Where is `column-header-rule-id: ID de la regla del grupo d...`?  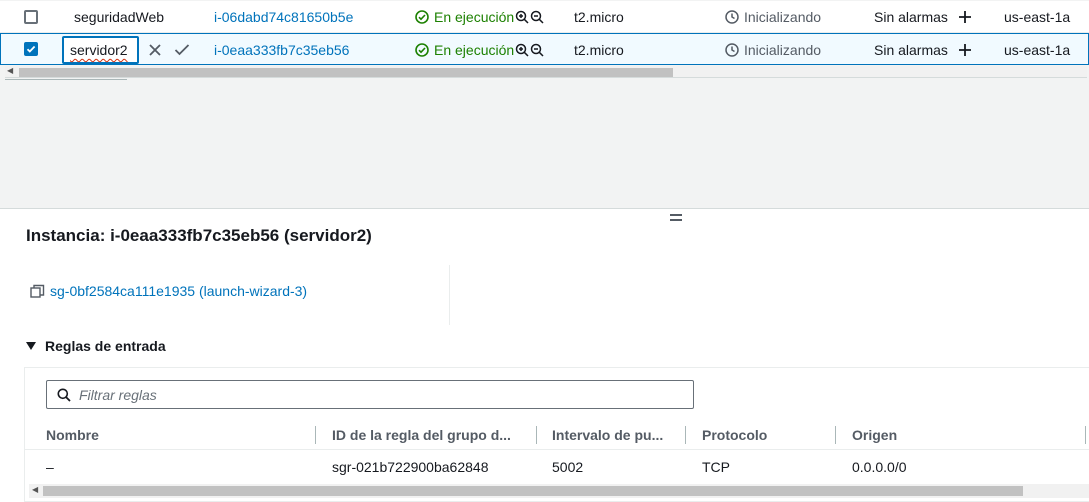
column-header-rule-id: ID de la regla del grupo d... is located at coordinates (421, 435).